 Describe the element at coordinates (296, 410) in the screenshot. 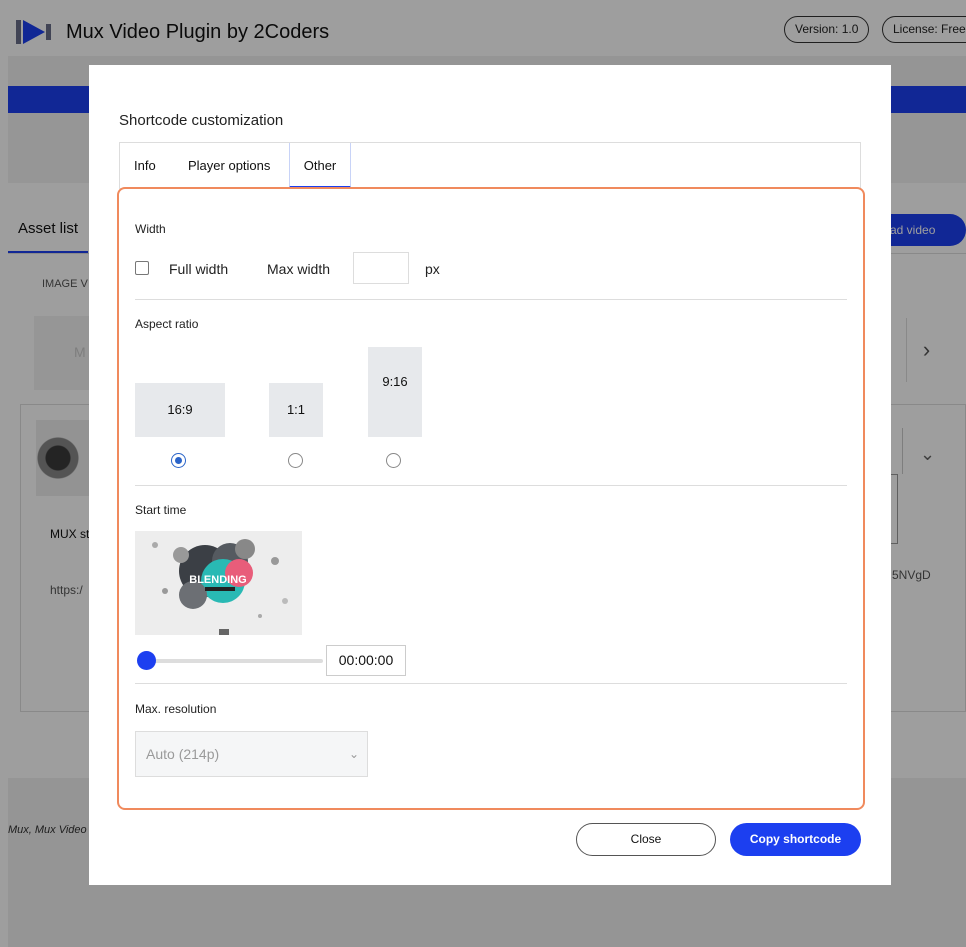

I see `ratio-1-1-preview: 1:1` at that location.